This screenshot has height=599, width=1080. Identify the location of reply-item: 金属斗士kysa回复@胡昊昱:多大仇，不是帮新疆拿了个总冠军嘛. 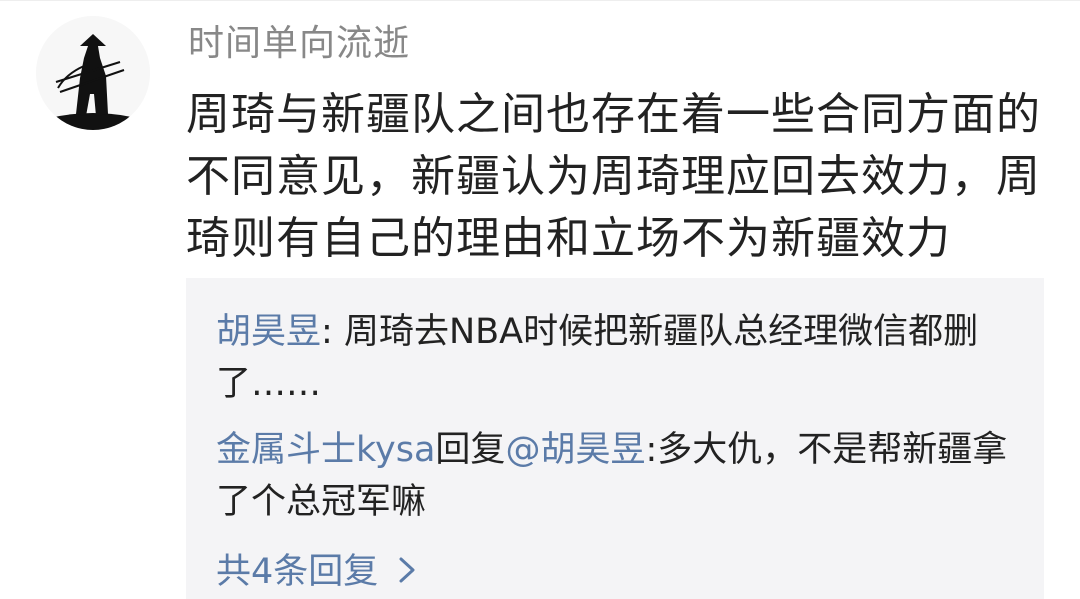
(616, 476).